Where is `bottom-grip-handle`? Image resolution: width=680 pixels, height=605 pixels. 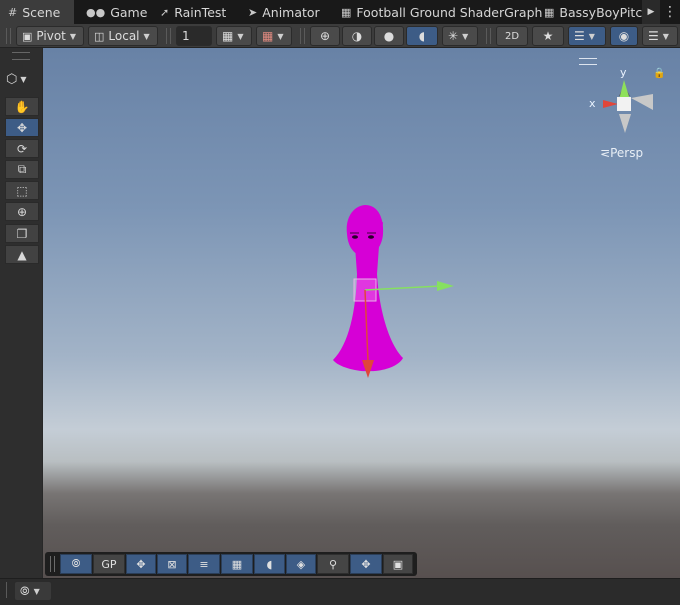 bottom-grip-handle is located at coordinates (7, 590).